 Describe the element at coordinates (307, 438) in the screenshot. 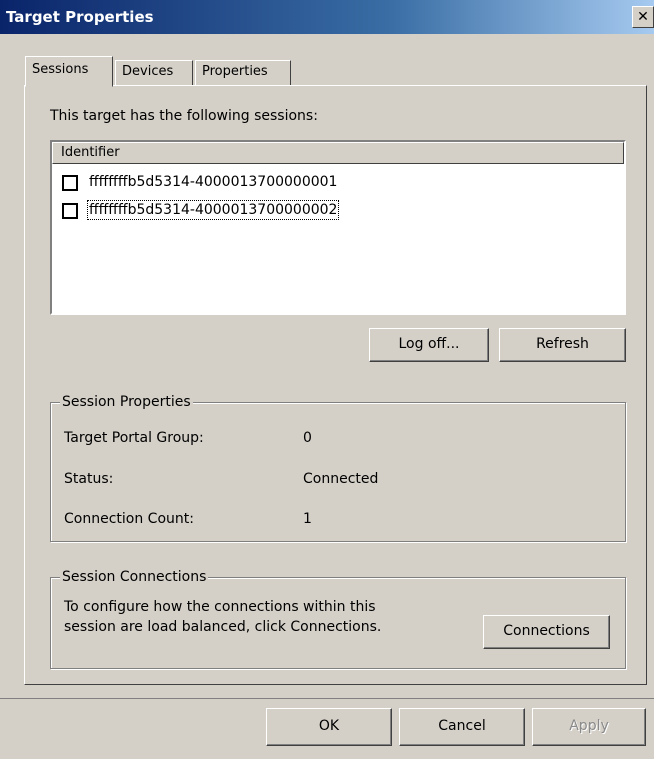

I see `target-portal-group-value: 0` at that location.